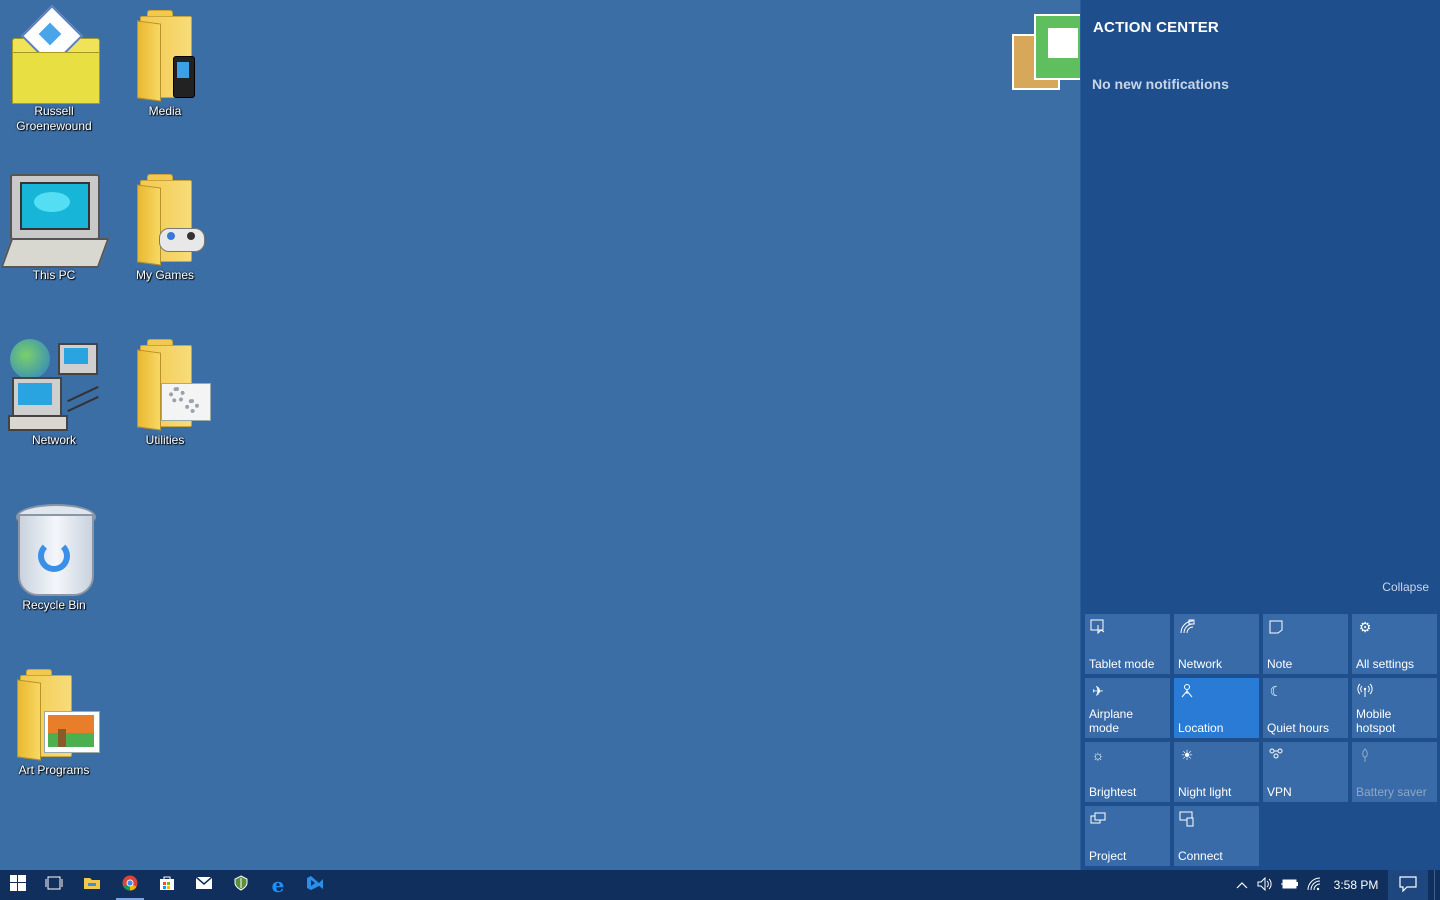  I want to click on tablet-mode-icon, so click(1098, 627).